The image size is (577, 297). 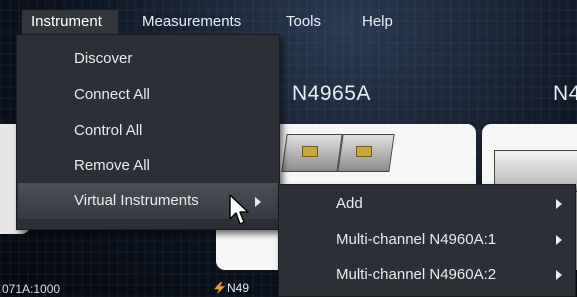 What do you see at coordinates (136, 200) in the screenshot?
I see `menu-item-virtual-instruments-label: Virtual Instruments` at bounding box center [136, 200].